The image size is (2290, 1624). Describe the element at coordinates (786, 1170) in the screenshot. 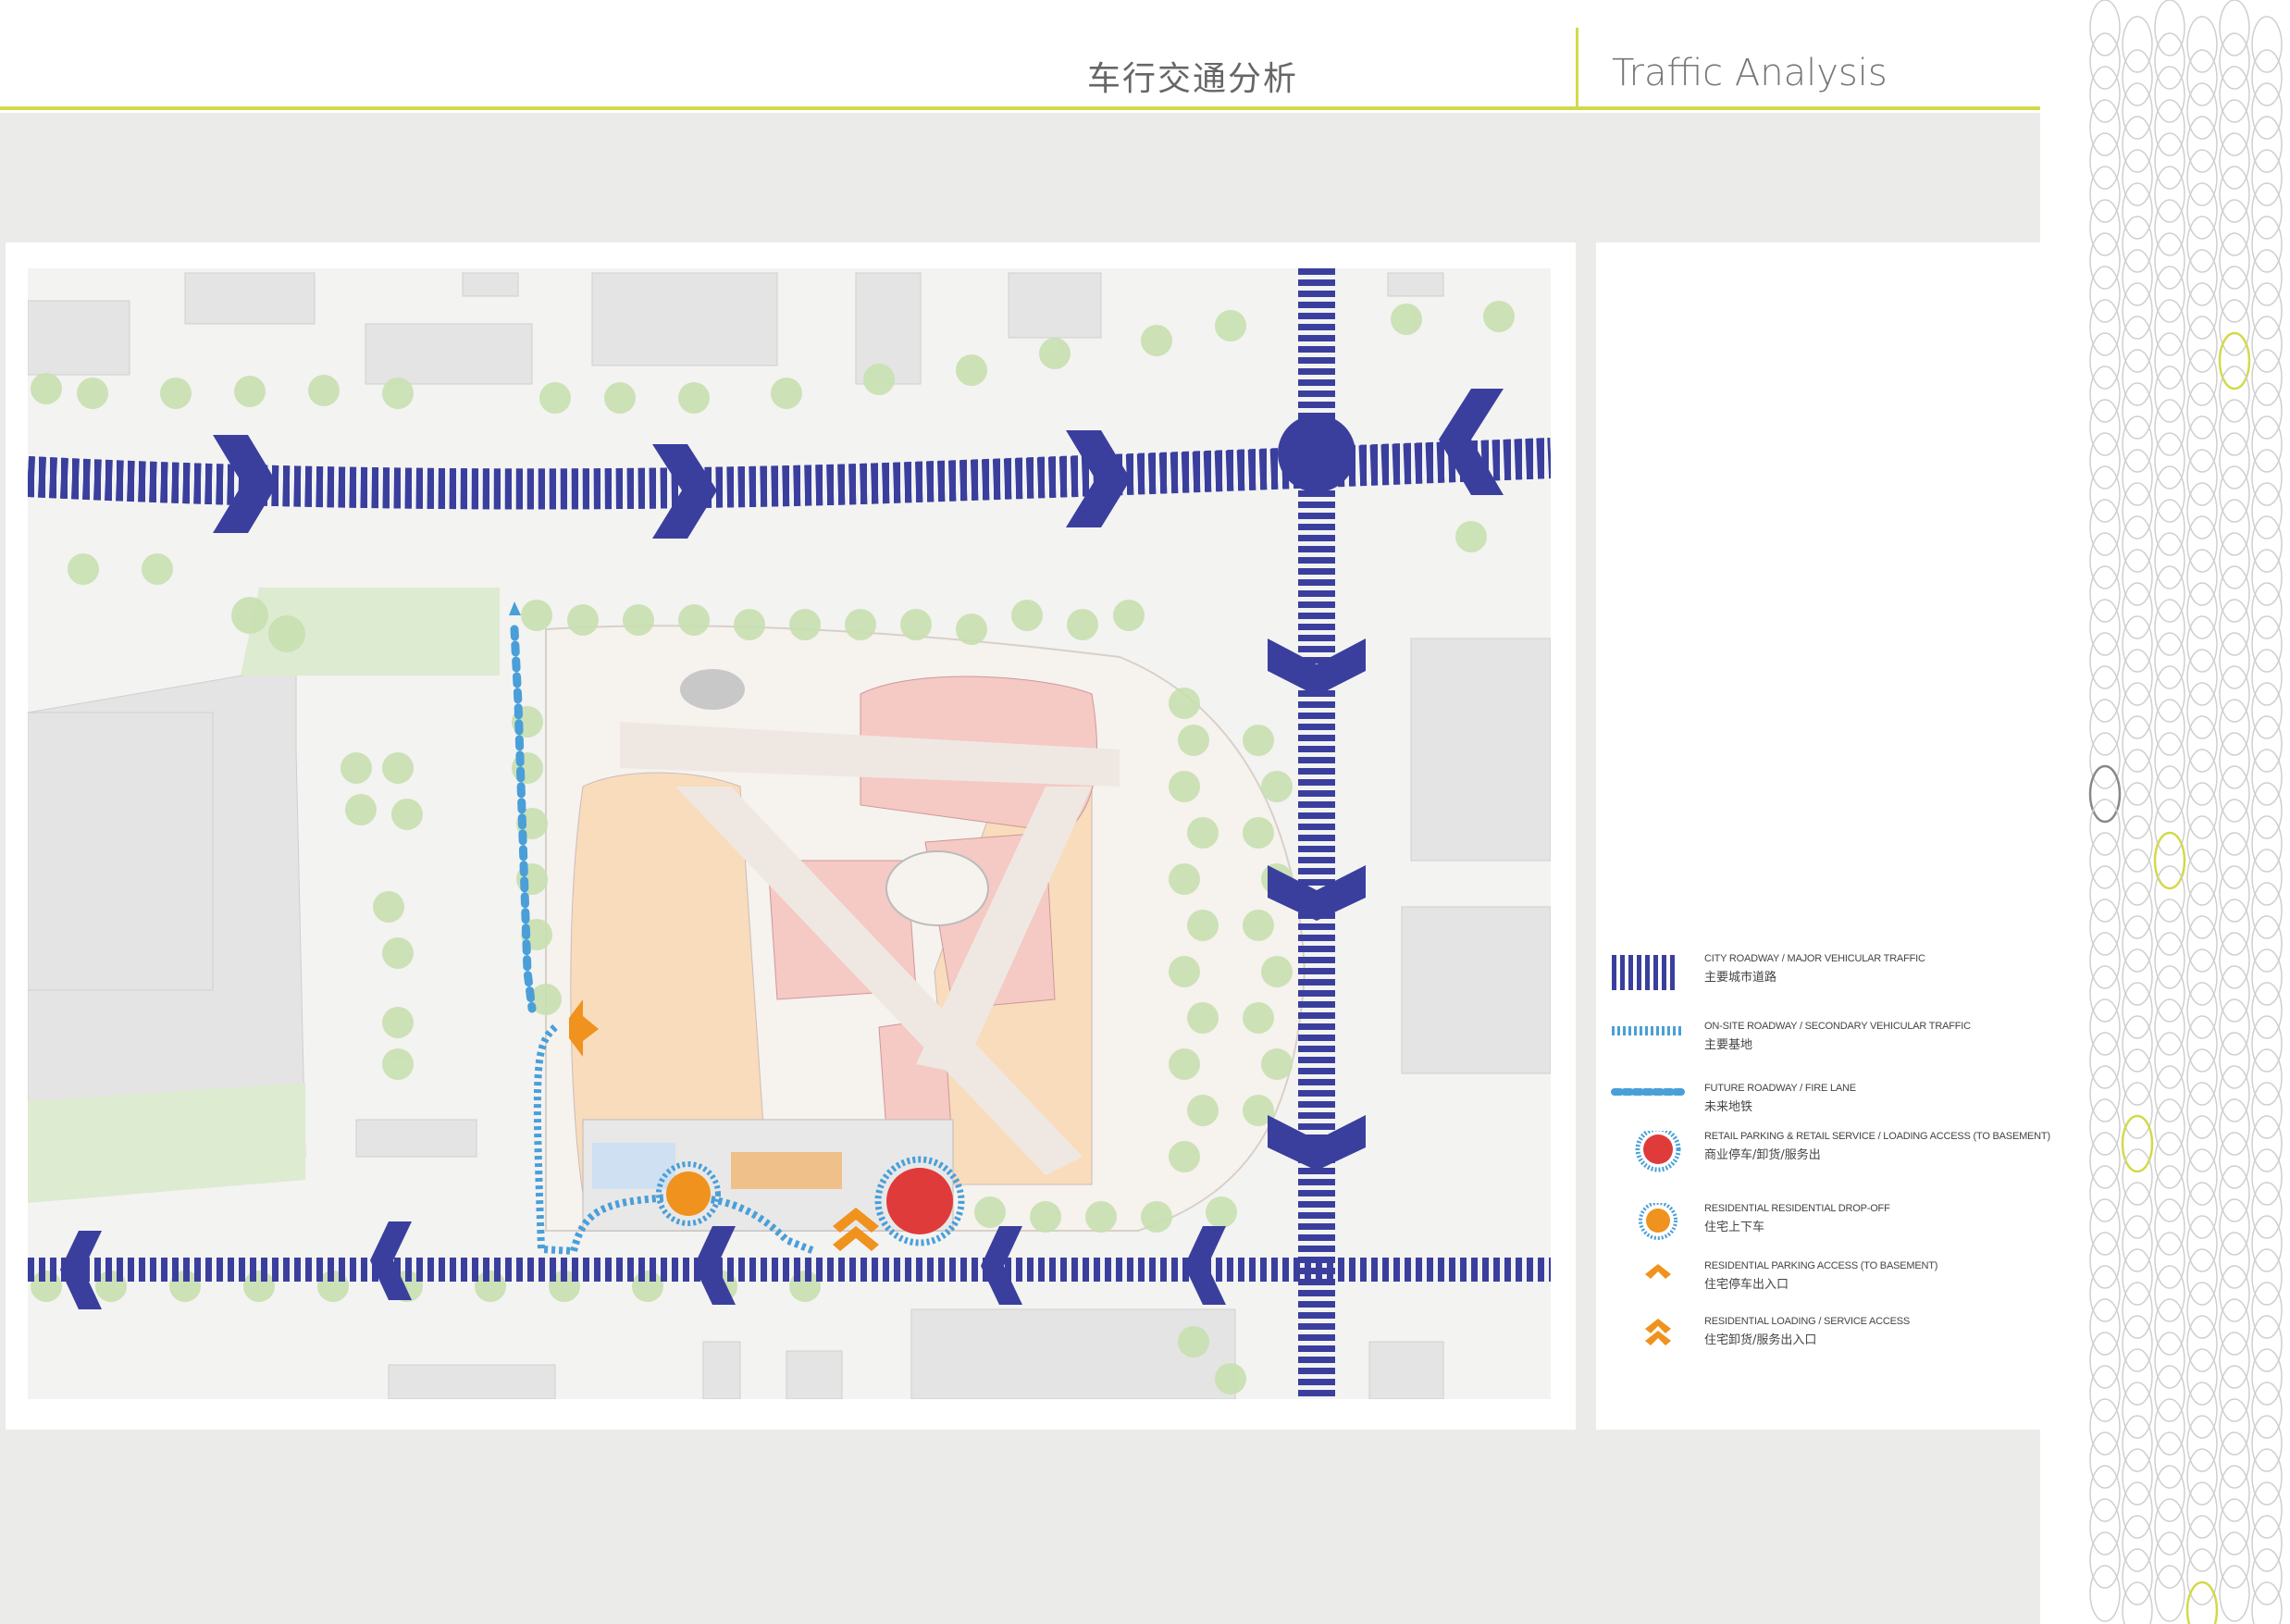

I see `residential-core` at that location.